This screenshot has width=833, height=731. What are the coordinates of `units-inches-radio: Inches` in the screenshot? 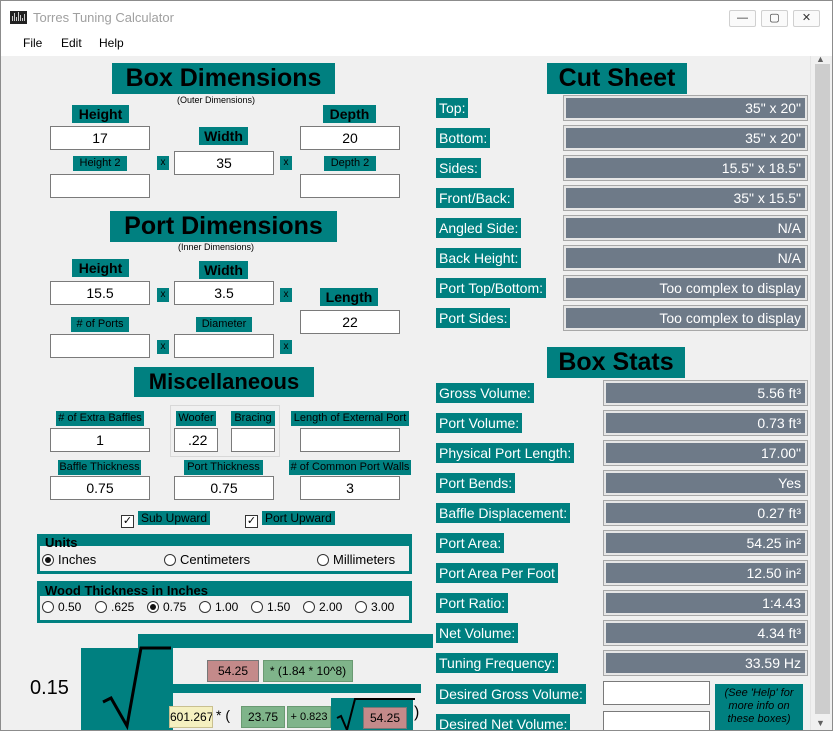 It's located at (69, 559).